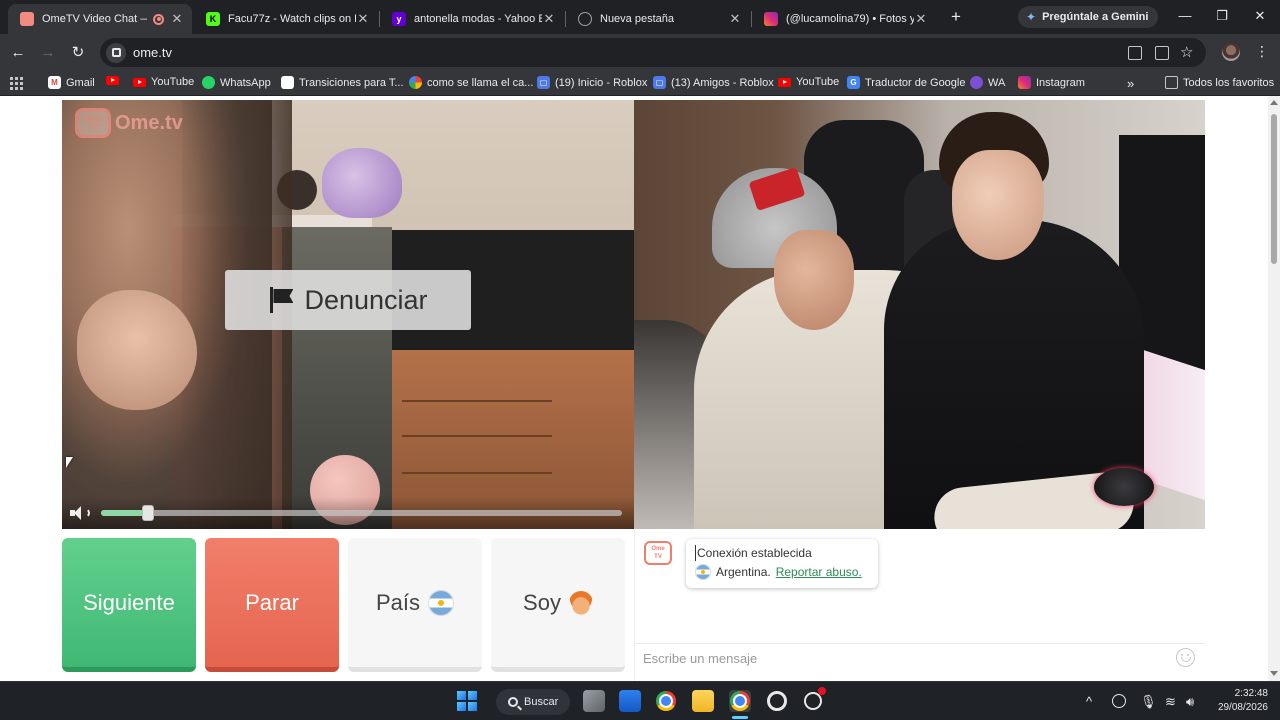 This screenshot has width=1280, height=720. Describe the element at coordinates (272, 605) in the screenshot. I see `stop-button: Parar` at that location.